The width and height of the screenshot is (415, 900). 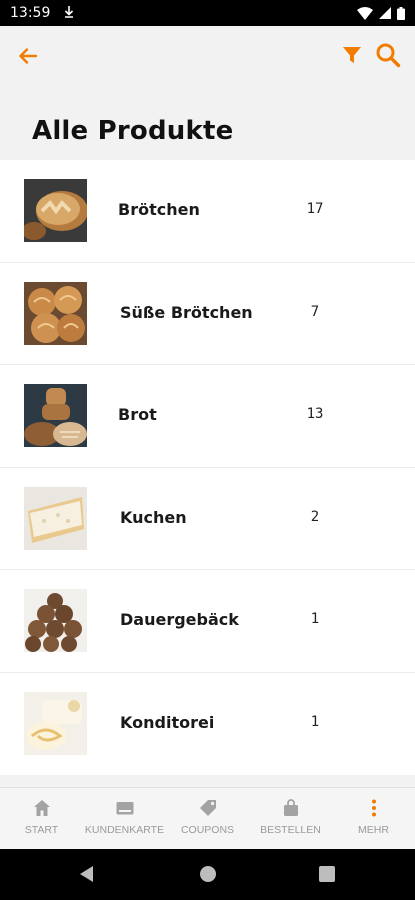 I want to click on more-vertical-icon, so click(x=373, y=808).